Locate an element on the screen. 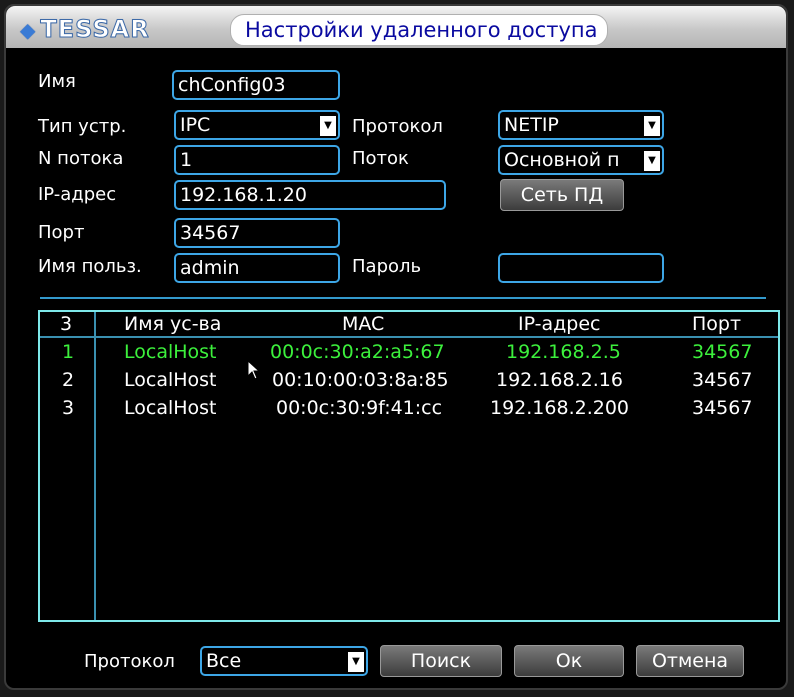 The height and width of the screenshot is (697, 794). user-input: admin is located at coordinates (257, 268).